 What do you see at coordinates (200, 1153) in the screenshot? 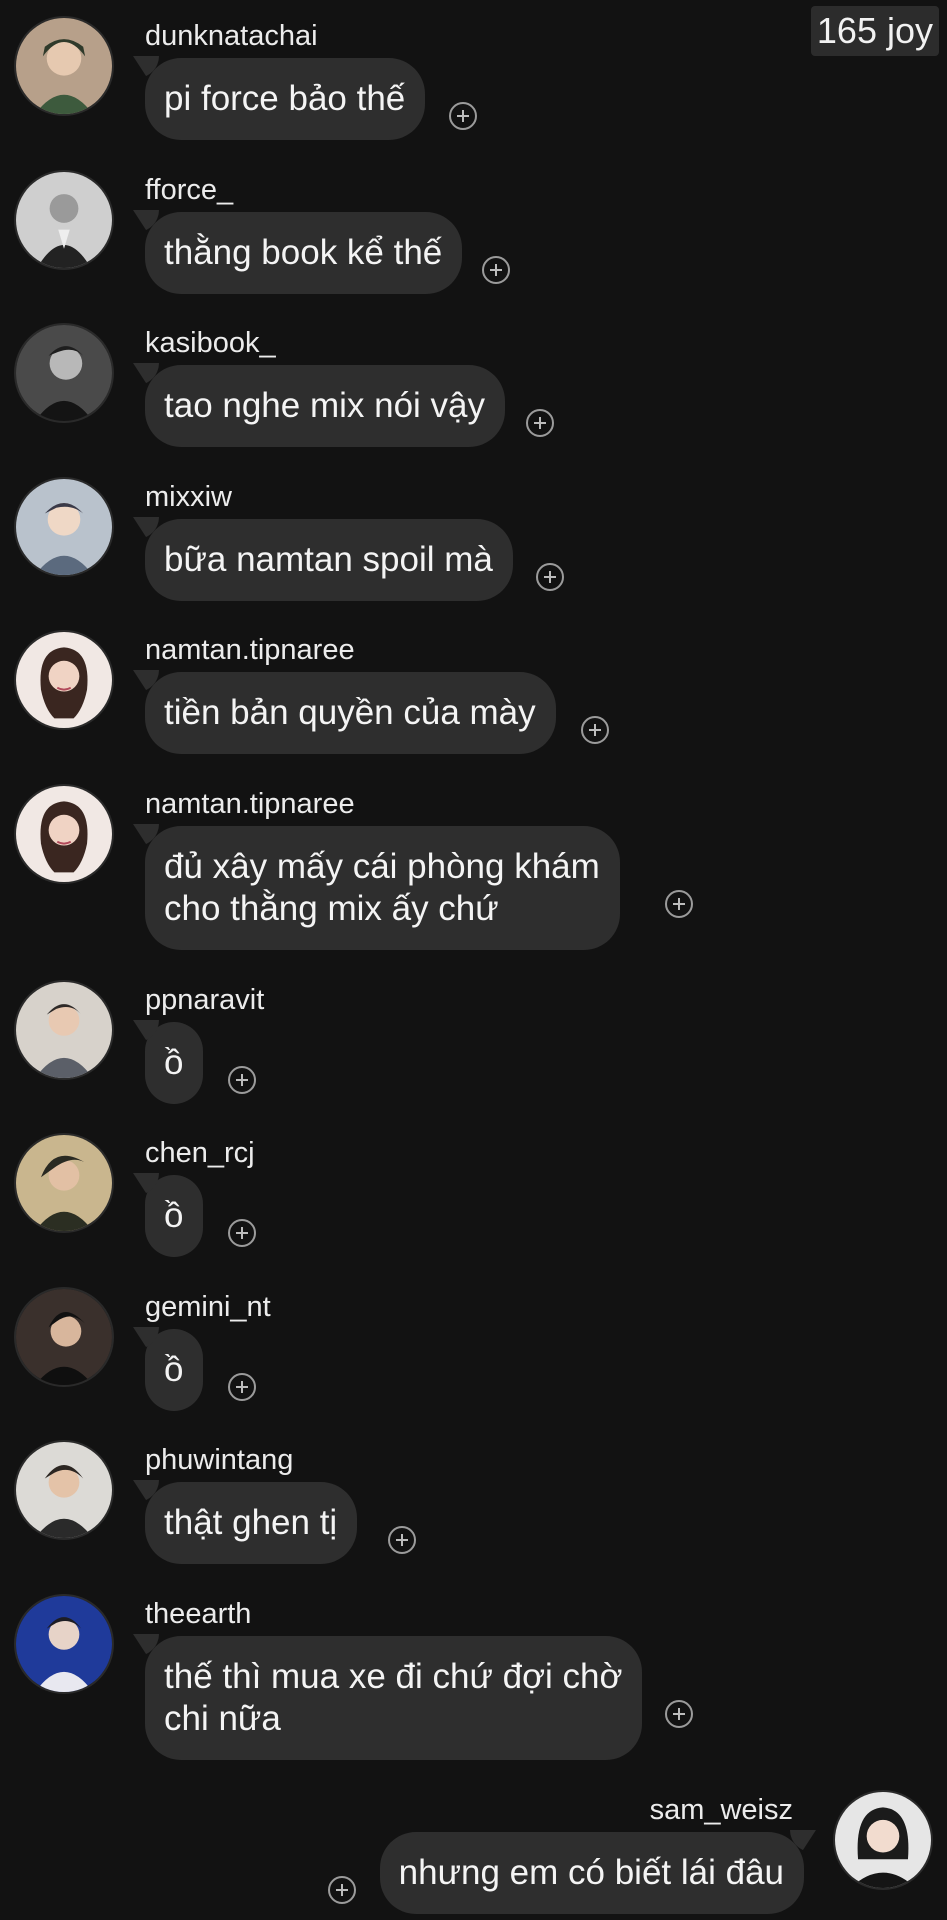
I see `message-username: chen_rcj` at bounding box center [200, 1153].